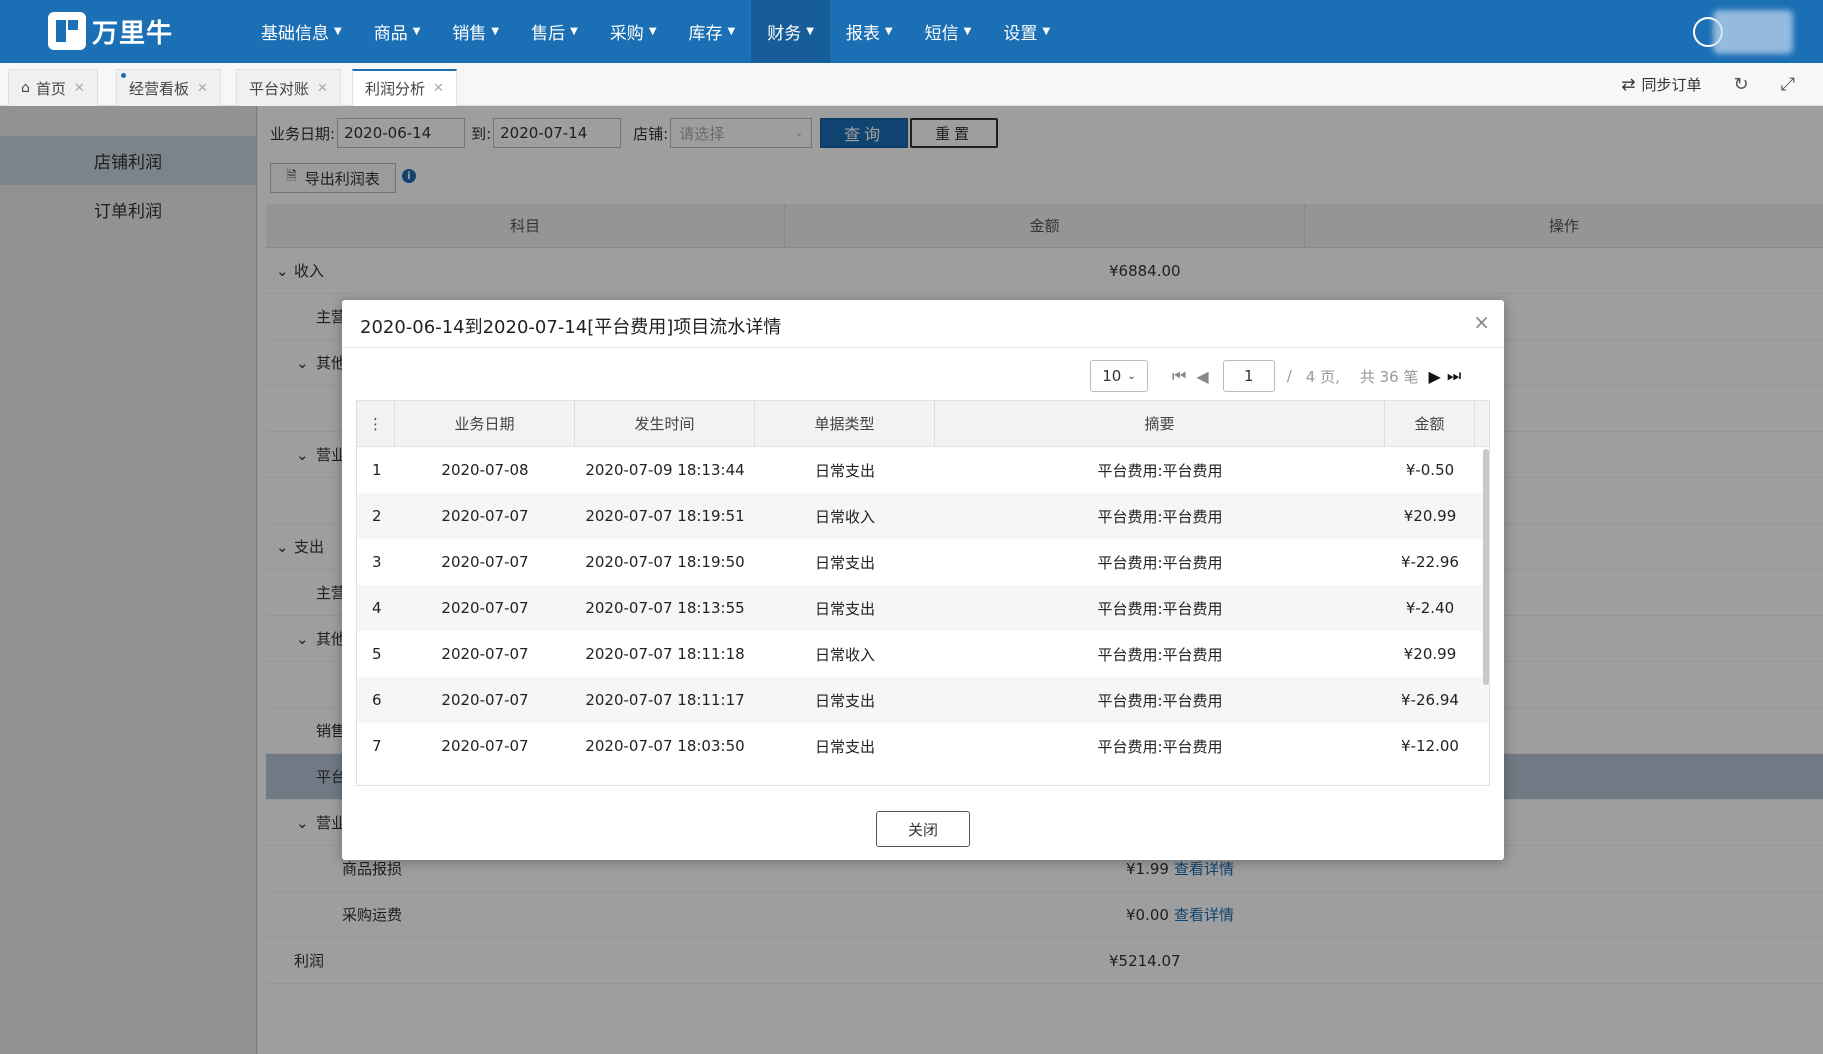  What do you see at coordinates (790, 31) in the screenshot?
I see `nav-item-finance: 财务 ▼` at bounding box center [790, 31].